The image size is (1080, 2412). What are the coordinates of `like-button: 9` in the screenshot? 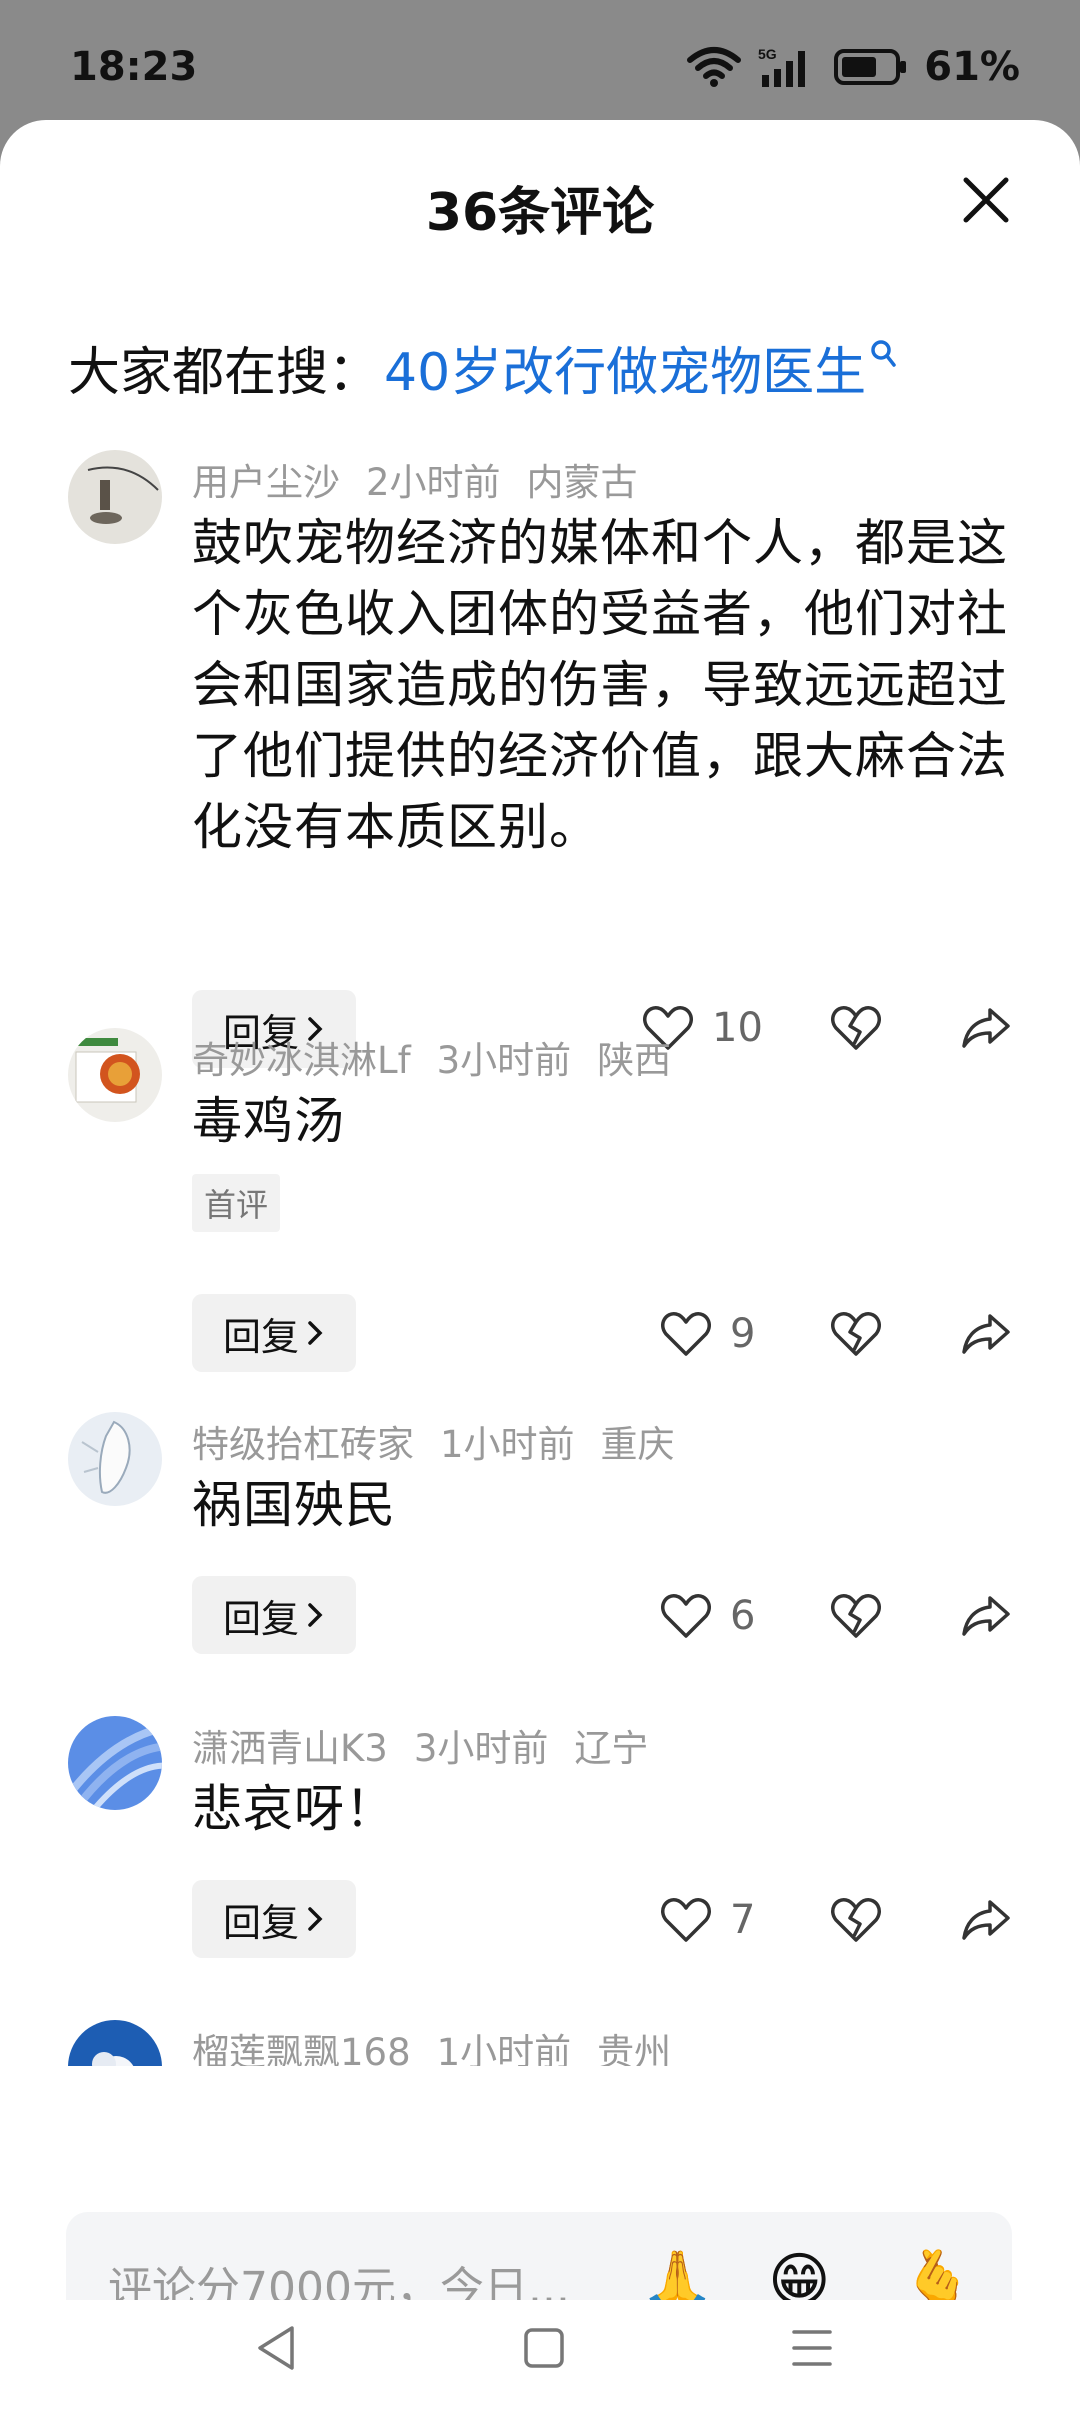 It's located at (707, 1334).